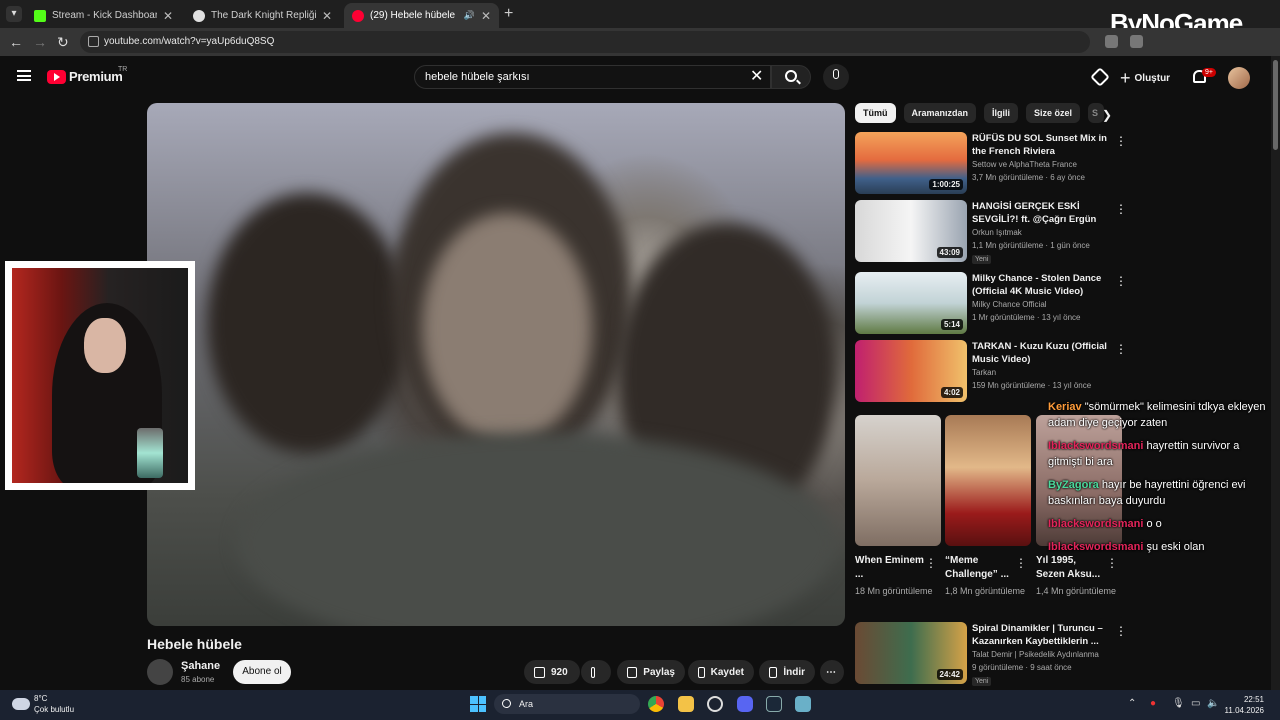 The height and width of the screenshot is (720, 1280). What do you see at coordinates (1195, 703) in the screenshot?
I see `network-icon: ▭` at bounding box center [1195, 703].